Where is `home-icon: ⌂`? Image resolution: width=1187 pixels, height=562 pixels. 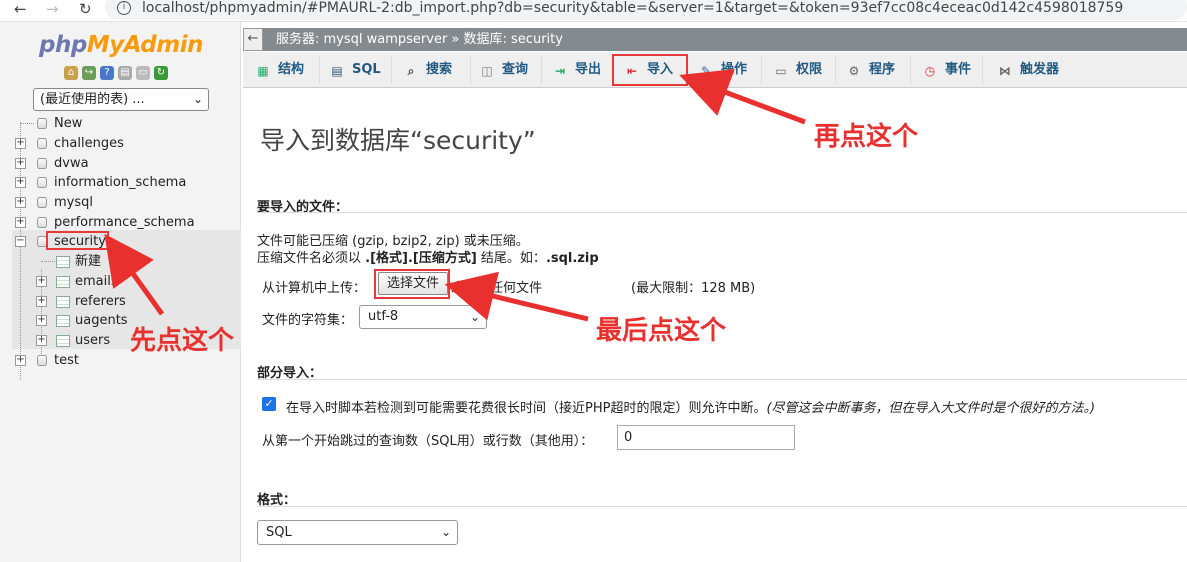 home-icon: ⌂ is located at coordinates (71, 73).